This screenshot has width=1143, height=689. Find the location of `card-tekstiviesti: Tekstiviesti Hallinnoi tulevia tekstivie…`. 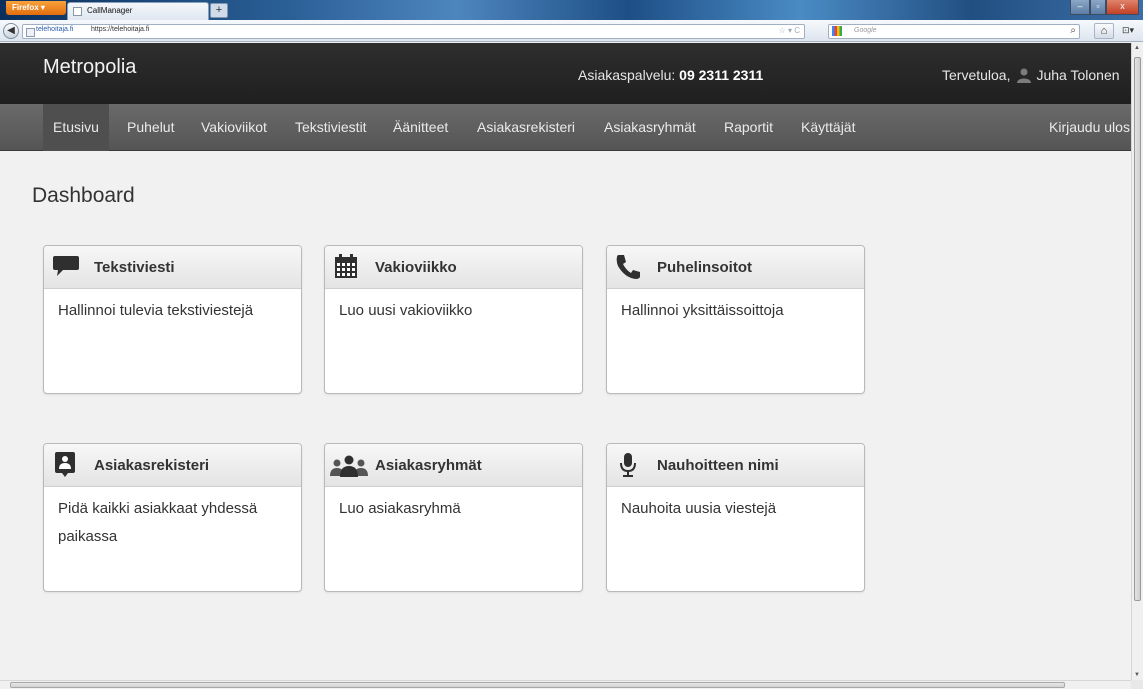

card-tekstiviesti: Tekstiviesti Hallinnoi tulevia tekstivie… is located at coordinates (172, 319).